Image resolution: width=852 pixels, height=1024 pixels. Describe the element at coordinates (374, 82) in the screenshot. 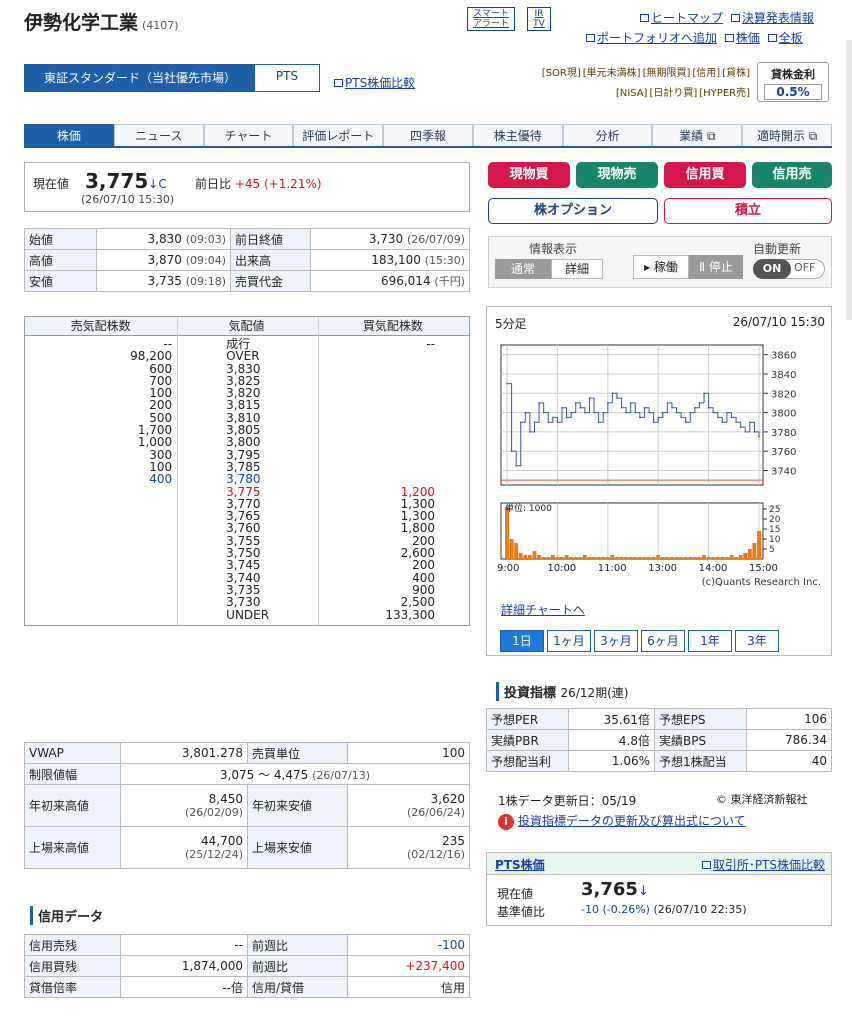

I see `pts-compare-link: PTS株価比較` at that location.